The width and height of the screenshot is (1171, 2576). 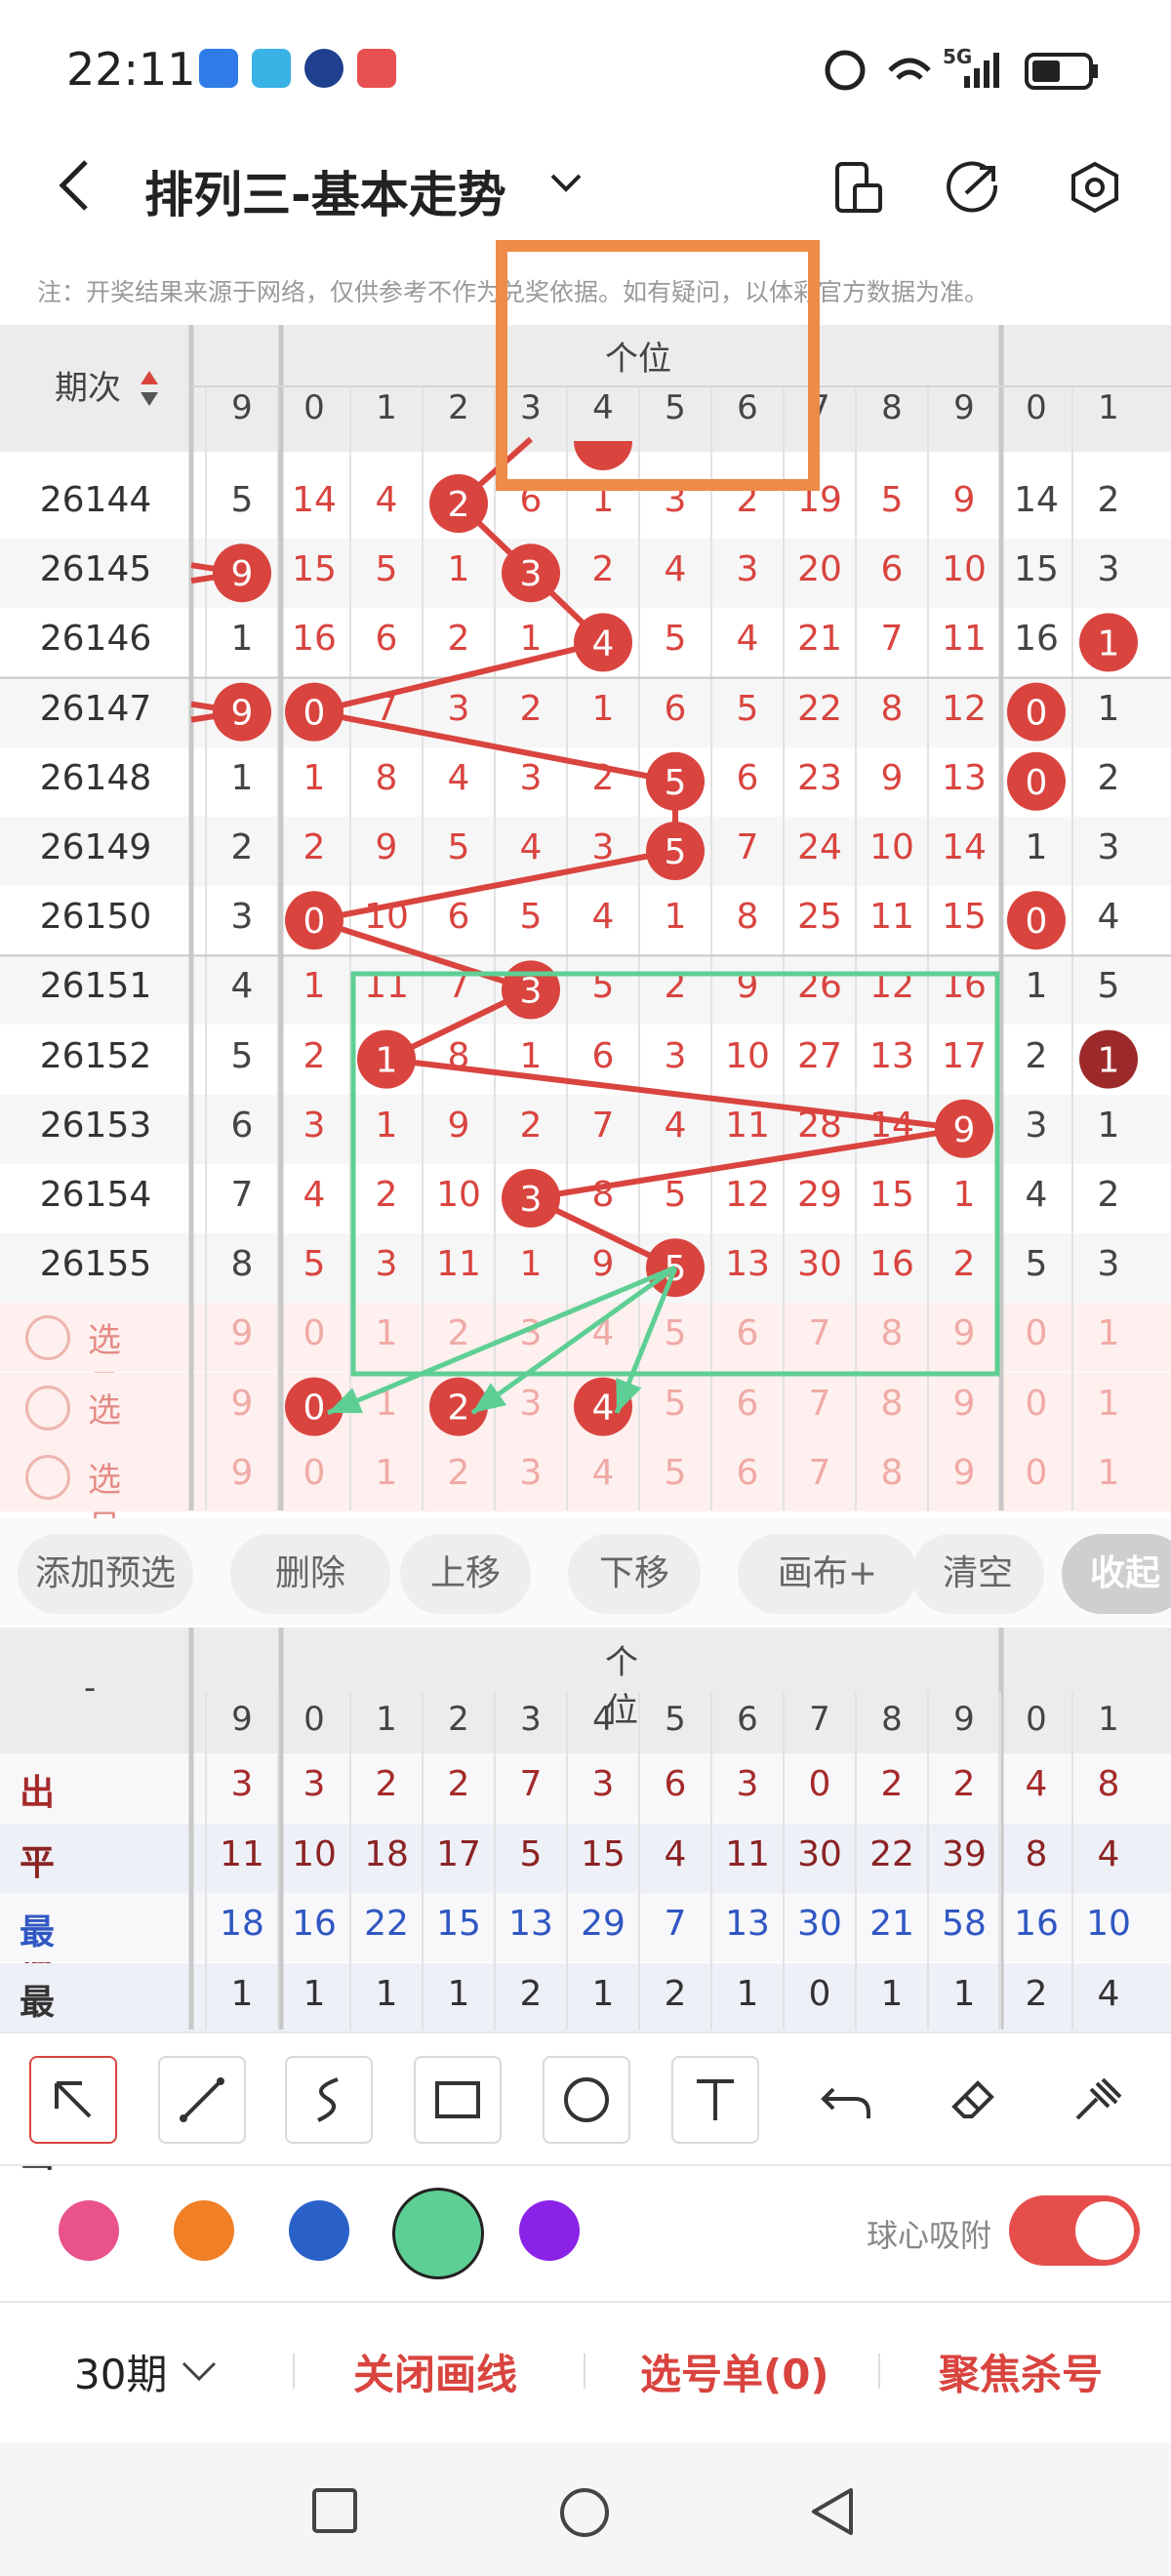 I want to click on recent-apps-icon, so click(x=334, y=2510).